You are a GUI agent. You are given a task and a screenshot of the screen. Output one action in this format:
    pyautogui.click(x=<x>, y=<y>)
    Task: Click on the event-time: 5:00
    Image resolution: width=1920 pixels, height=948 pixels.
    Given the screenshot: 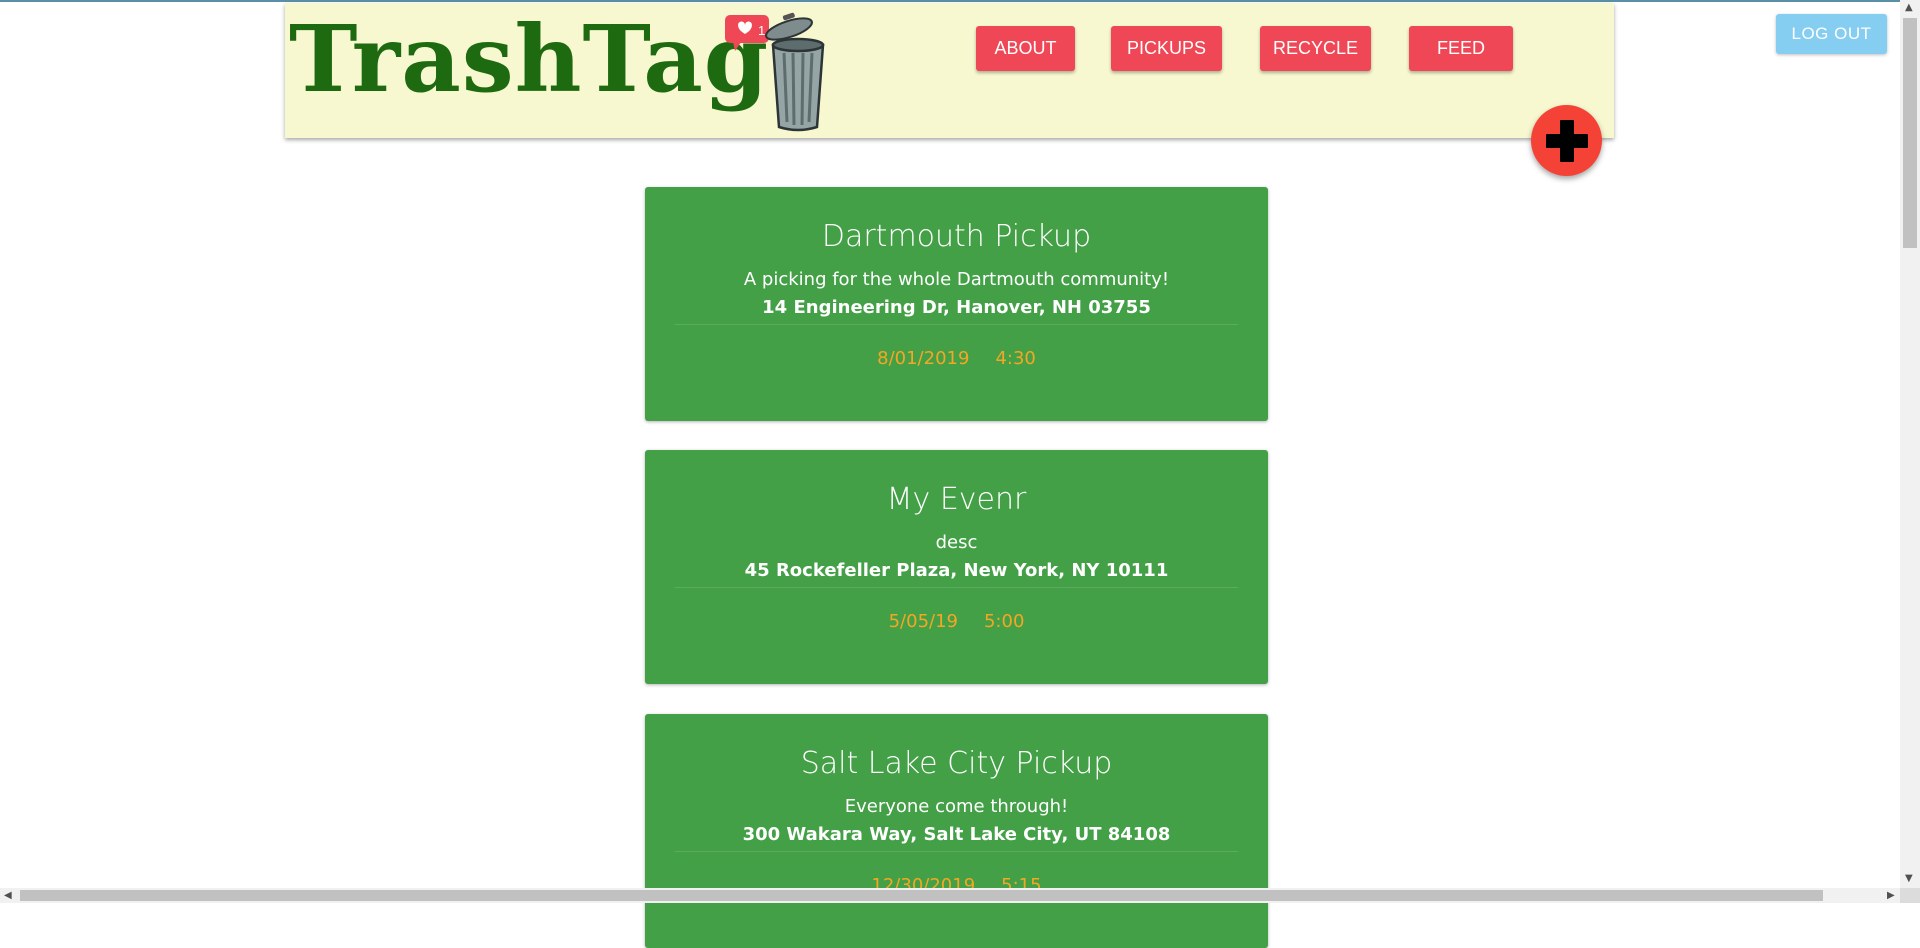 What is the action you would take?
    pyautogui.click(x=1004, y=621)
    